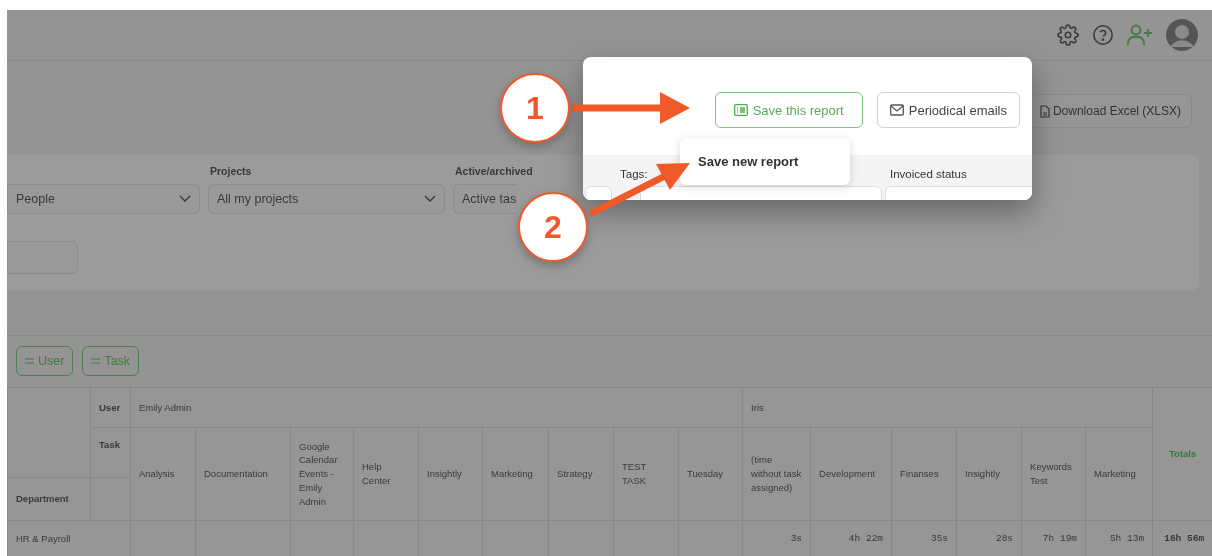 Image resolution: width=1212 pixels, height=556 pixels. What do you see at coordinates (1044, 111) in the screenshot?
I see `file-icon` at bounding box center [1044, 111].